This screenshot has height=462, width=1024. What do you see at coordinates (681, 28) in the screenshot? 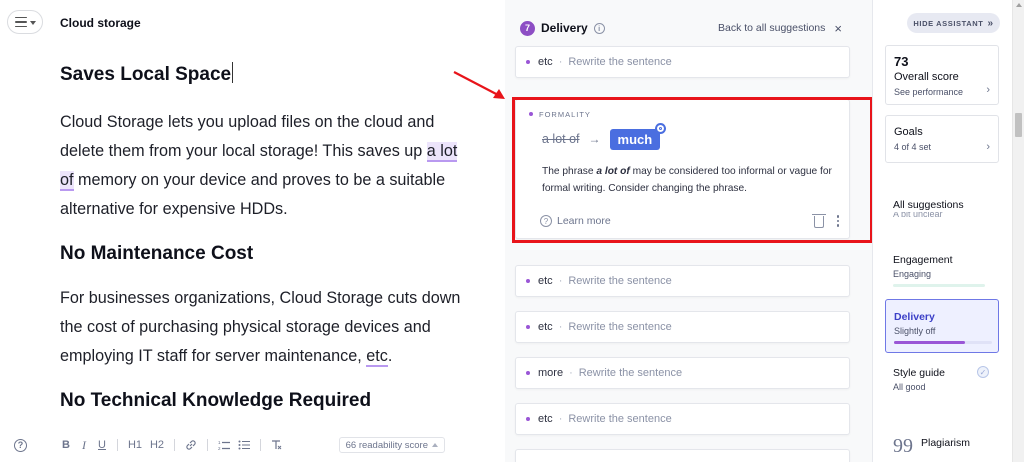
I see `suggestions-header: 7 Delivery i Back to all suggestions ×` at bounding box center [681, 28].